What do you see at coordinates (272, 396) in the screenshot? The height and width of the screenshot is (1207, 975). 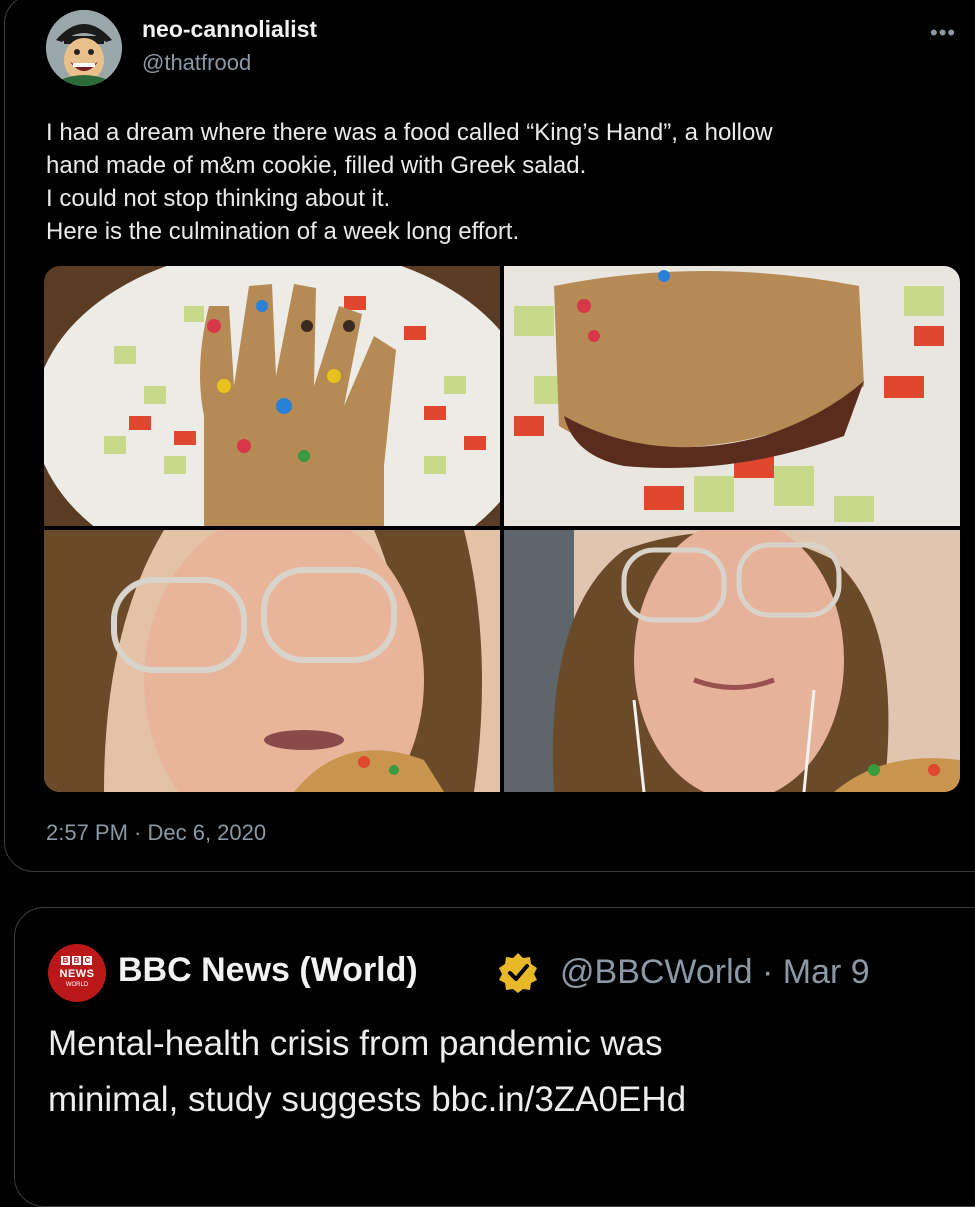 I see `photo-cookie-hand-on-plate` at bounding box center [272, 396].